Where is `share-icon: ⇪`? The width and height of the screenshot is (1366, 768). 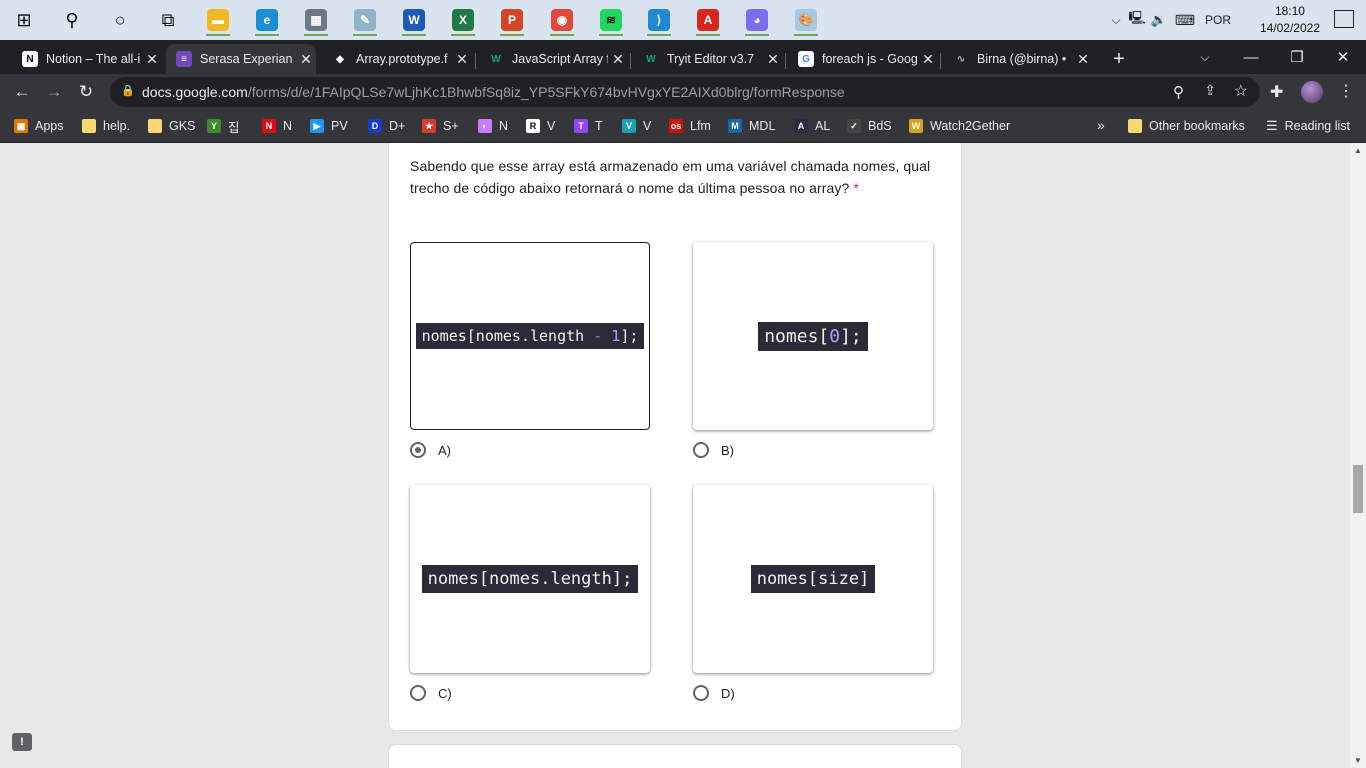
share-icon: ⇪ is located at coordinates (1210, 90).